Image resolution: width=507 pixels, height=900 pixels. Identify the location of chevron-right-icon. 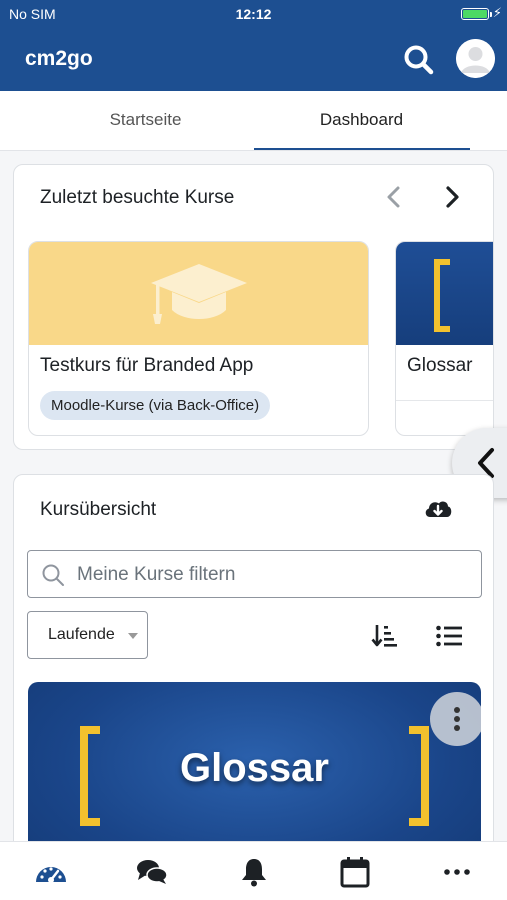
(452, 197).